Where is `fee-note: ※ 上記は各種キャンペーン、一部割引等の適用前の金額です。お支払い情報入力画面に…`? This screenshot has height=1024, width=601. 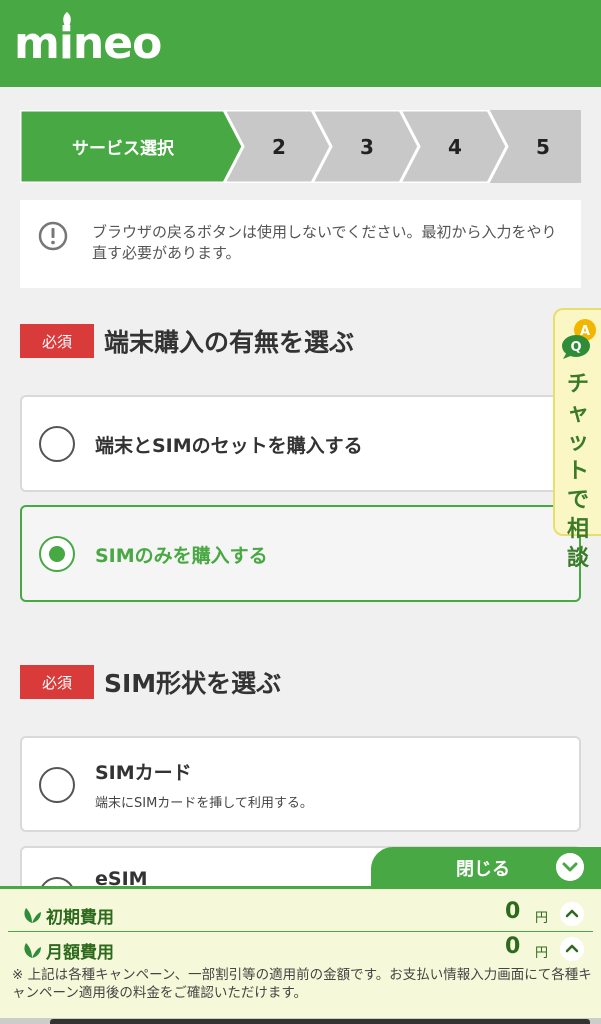 fee-note: ※ 上記は各種キャンペーン、一部割引等の適用前の金額です。お支払い情報入力画面に… is located at coordinates (302, 984).